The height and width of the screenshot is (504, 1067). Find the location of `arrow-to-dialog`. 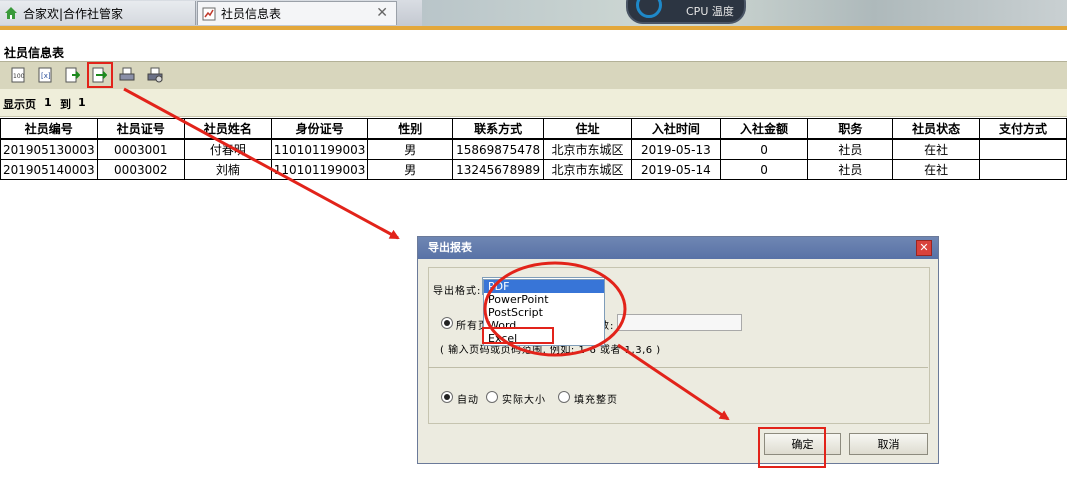

arrow-to-dialog is located at coordinates (261, 163).